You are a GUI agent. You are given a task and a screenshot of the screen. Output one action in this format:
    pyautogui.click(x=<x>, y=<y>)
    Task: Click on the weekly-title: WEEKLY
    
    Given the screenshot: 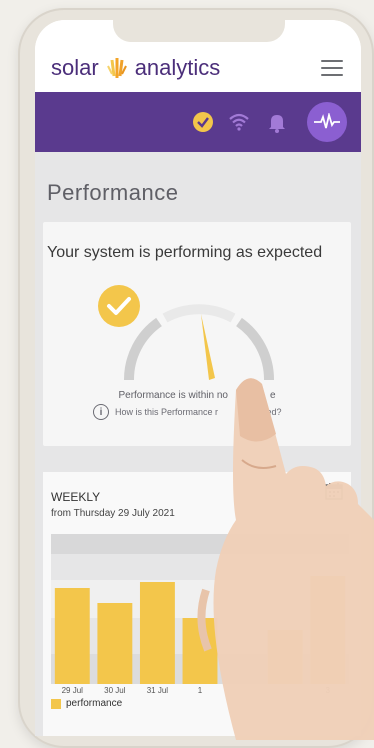 What is the action you would take?
    pyautogui.click(x=76, y=497)
    